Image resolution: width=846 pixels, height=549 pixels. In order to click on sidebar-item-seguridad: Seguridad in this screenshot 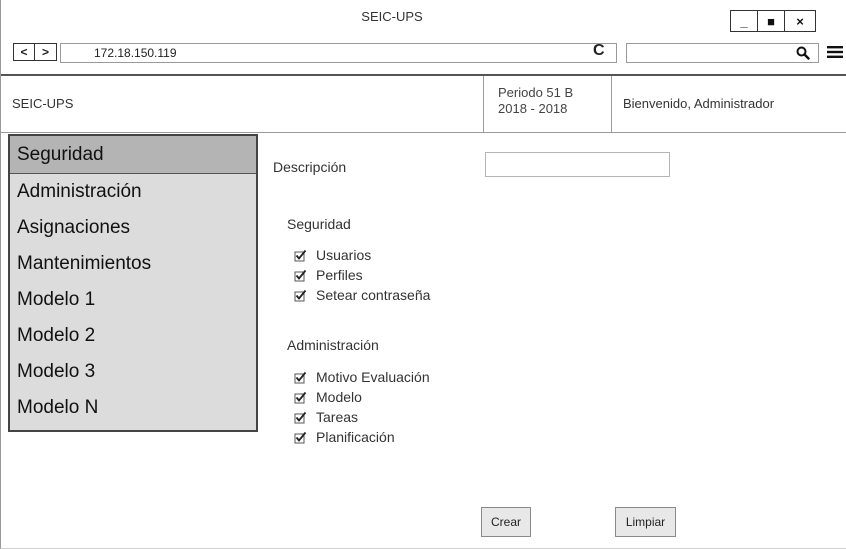, I will do `click(133, 155)`.